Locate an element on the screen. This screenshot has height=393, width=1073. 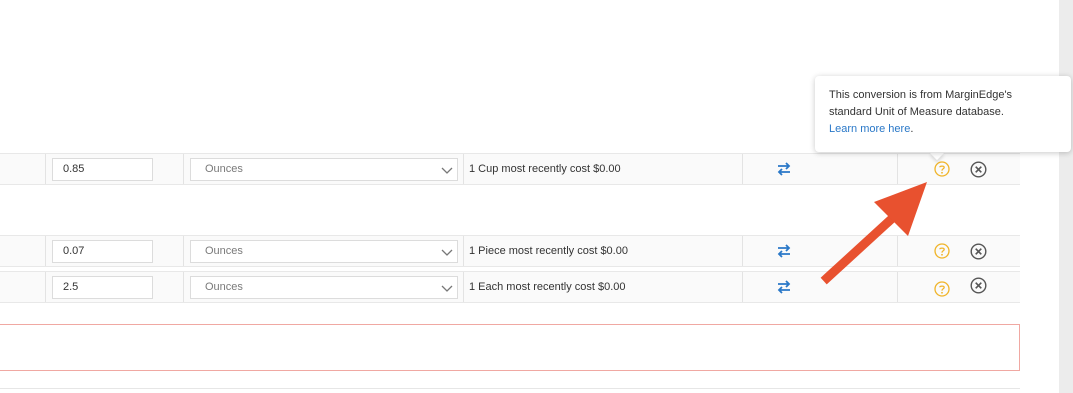
annotation-arrow is located at coordinates (873, 233).